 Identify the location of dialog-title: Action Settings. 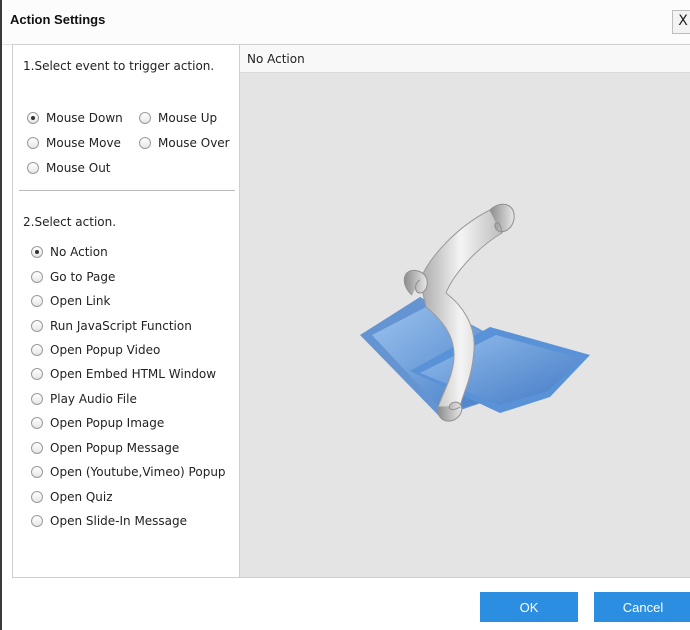
(58, 19).